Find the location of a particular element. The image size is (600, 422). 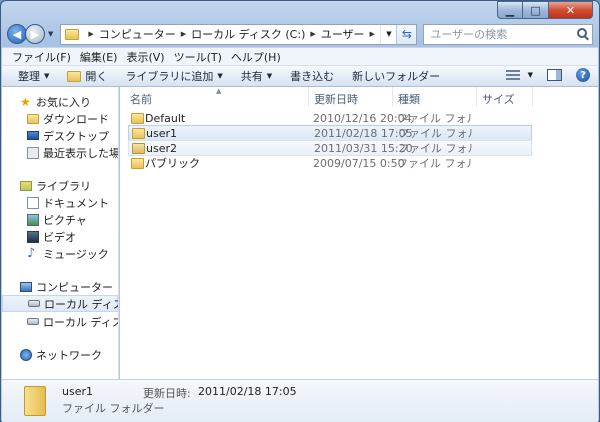

add-to-library-label: ライブラリに追加 is located at coordinates (169, 76).